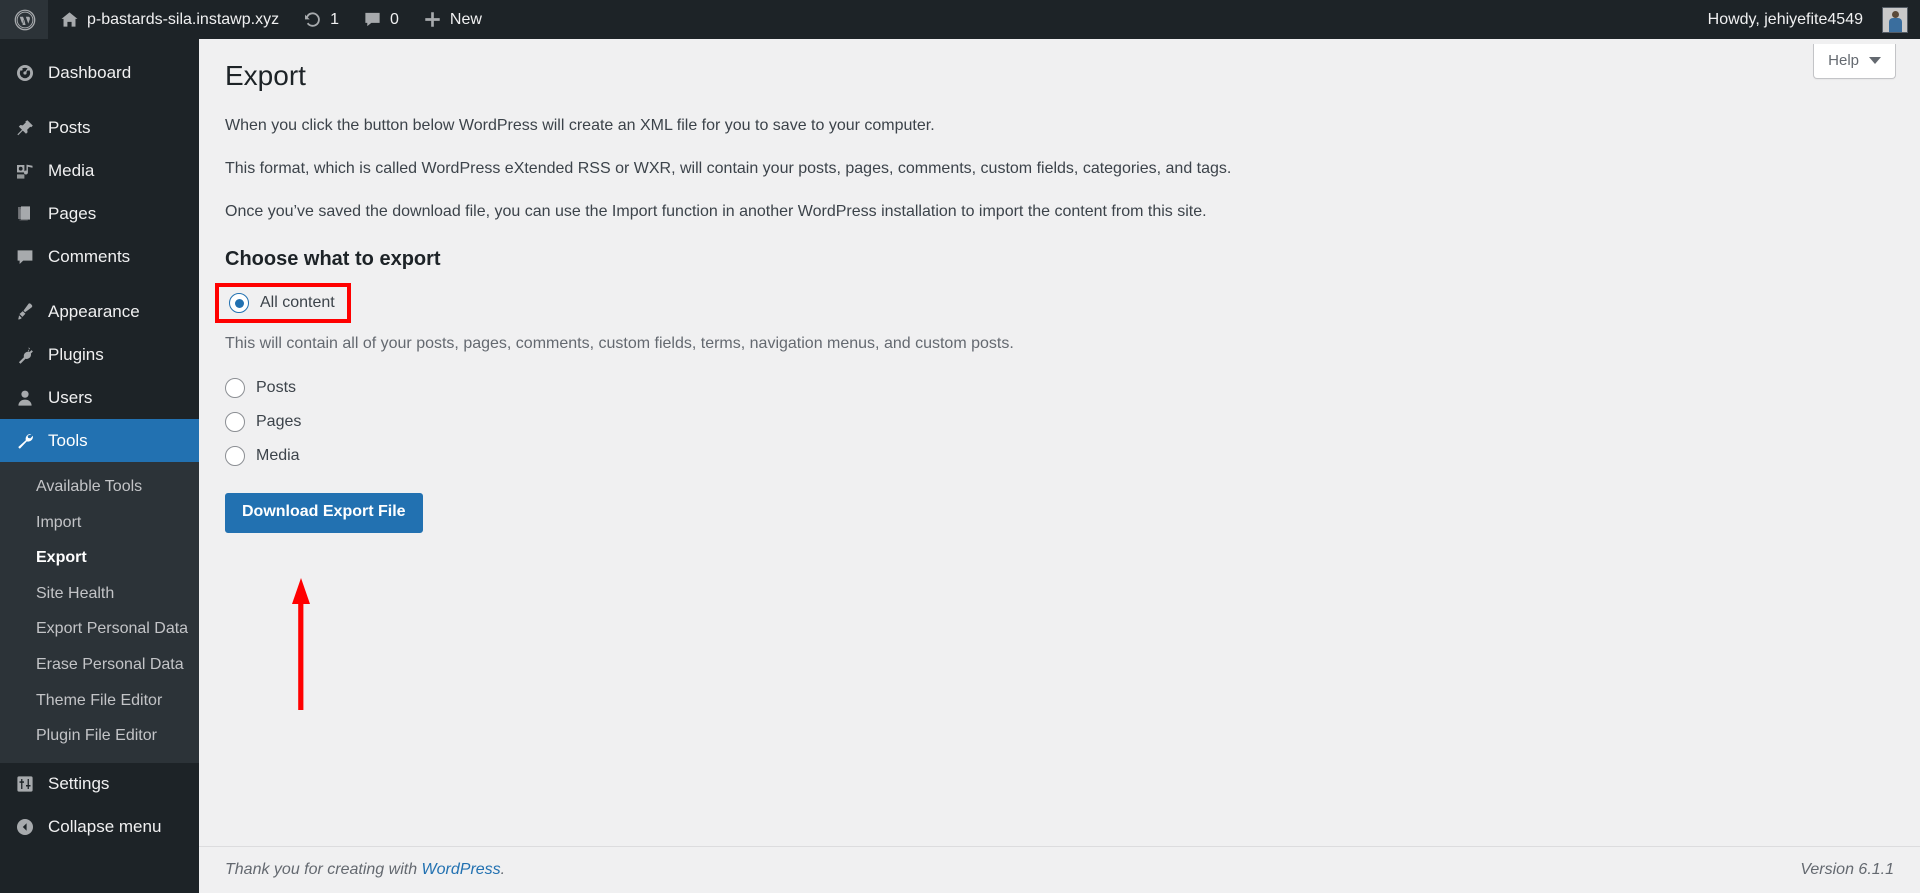 The width and height of the screenshot is (1920, 893). Describe the element at coordinates (70, 397) in the screenshot. I see `sidebar-item-label: Users` at that location.